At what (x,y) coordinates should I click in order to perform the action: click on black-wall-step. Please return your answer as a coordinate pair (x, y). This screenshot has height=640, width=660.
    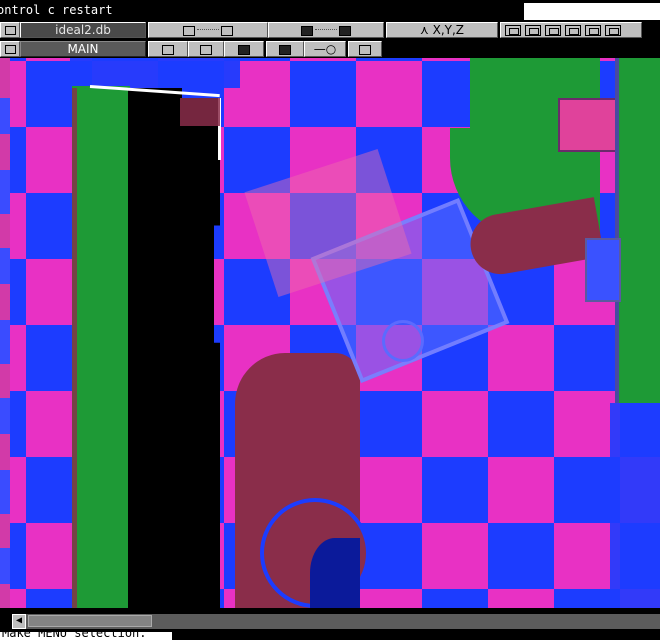
    Looking at the image, I should click on (200, 353).